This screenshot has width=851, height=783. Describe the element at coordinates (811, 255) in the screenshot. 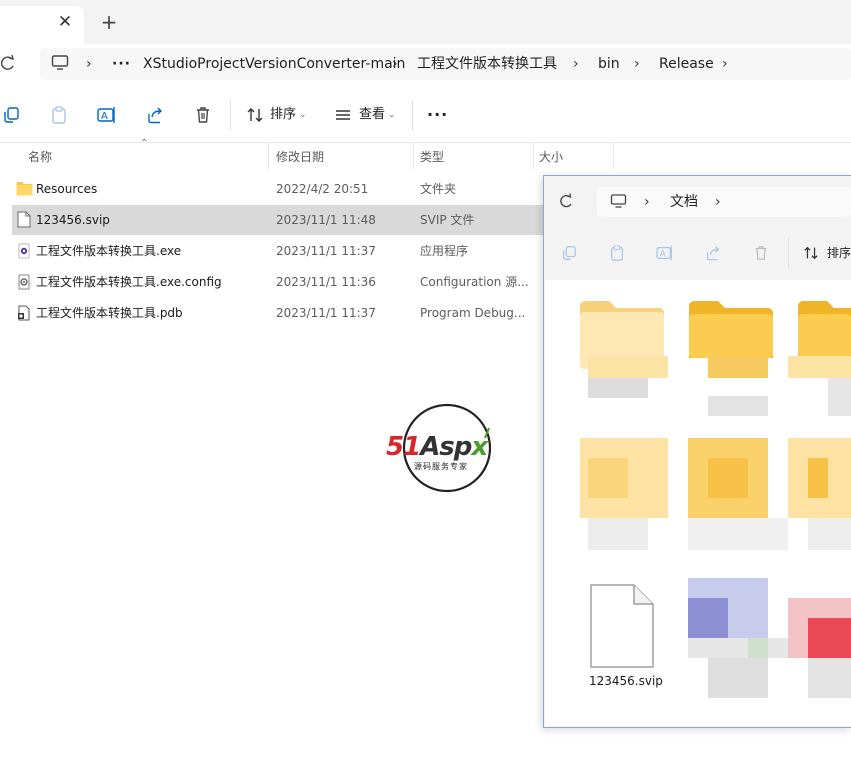

I see `win2-sort-icon` at that location.